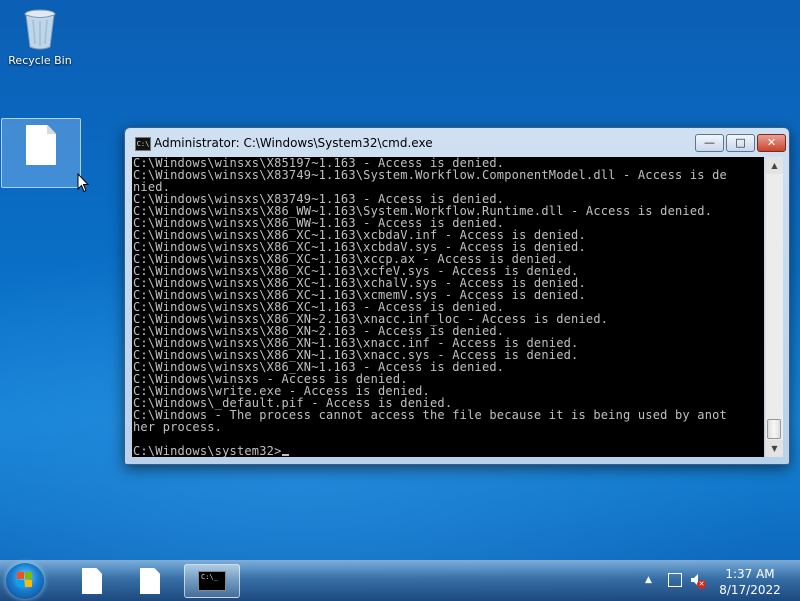 Image resolution: width=800 pixels, height=601 pixels. I want to click on clock: 1:37 AM 8/17/2022, so click(750, 582).